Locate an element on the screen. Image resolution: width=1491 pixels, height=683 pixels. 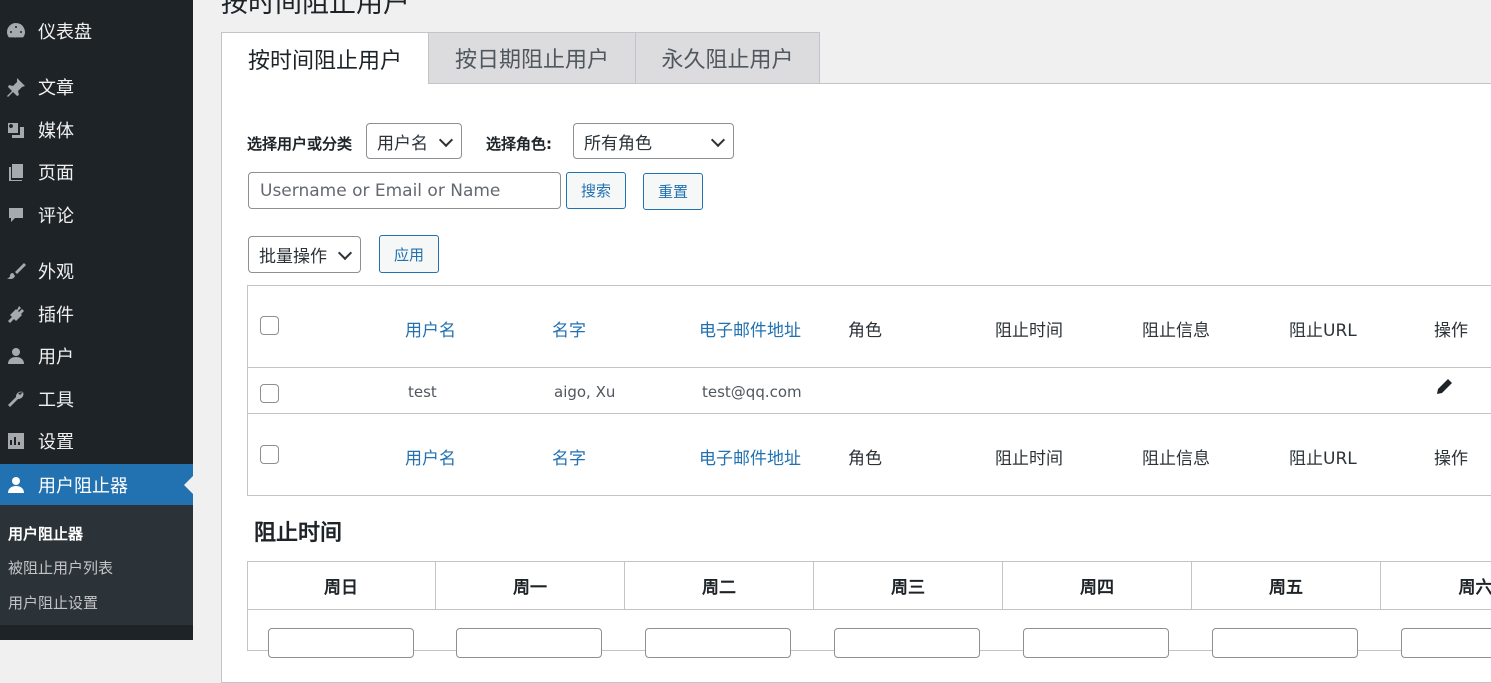
sidebar-item-users: 用户 is located at coordinates (96, 356).